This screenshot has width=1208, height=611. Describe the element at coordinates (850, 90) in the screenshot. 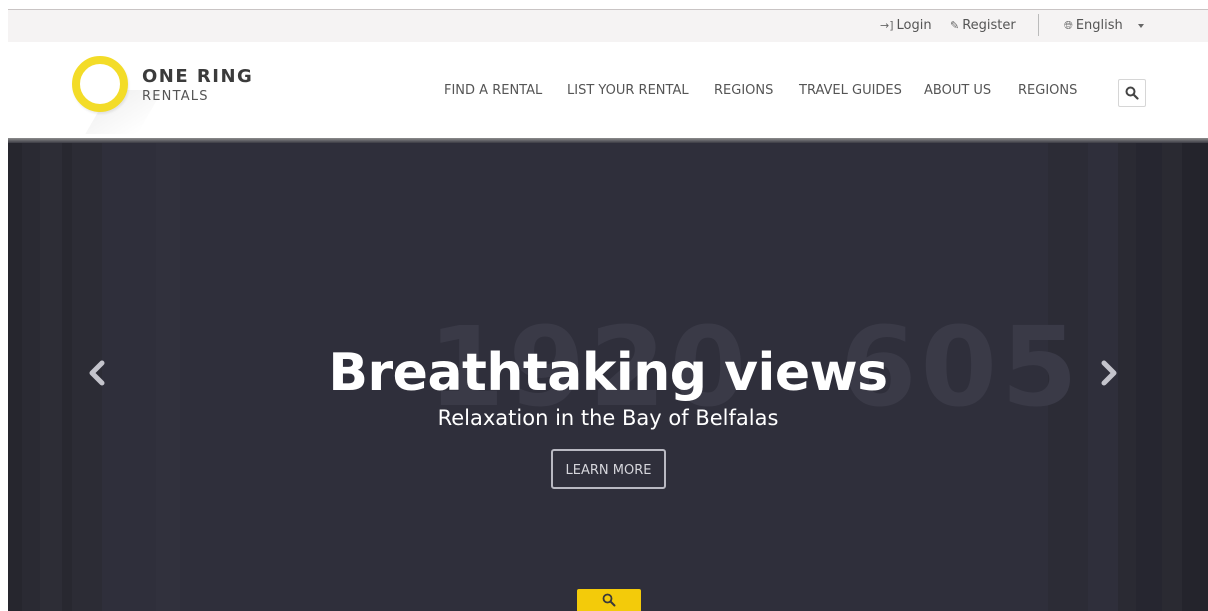

I see `nav-item-travel-guides: TRAVEL GUIDES` at that location.